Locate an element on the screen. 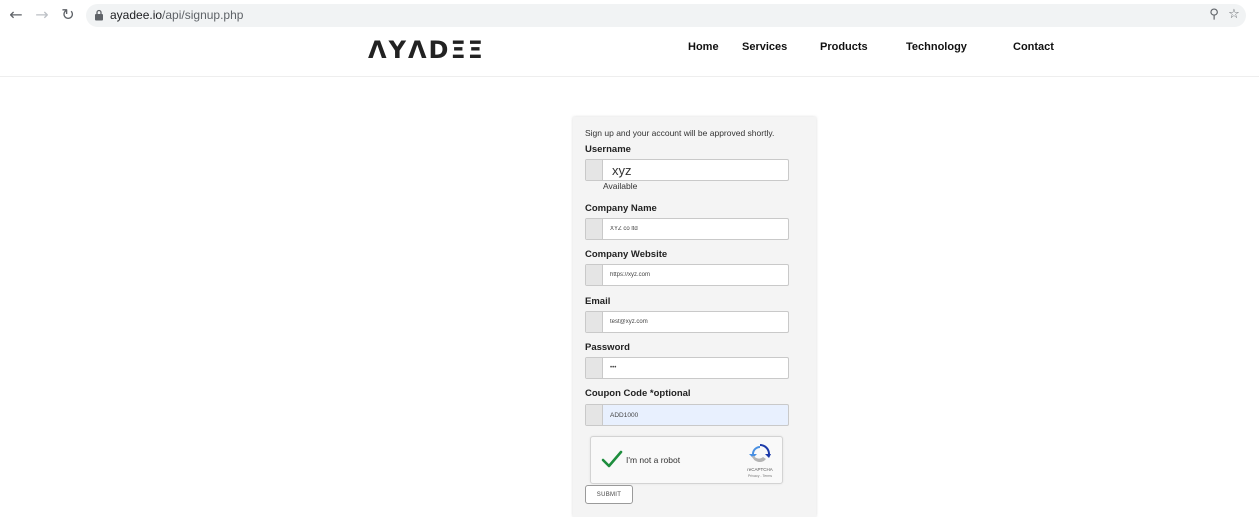 The height and width of the screenshot is (517, 1259). email-addon is located at coordinates (594, 322).